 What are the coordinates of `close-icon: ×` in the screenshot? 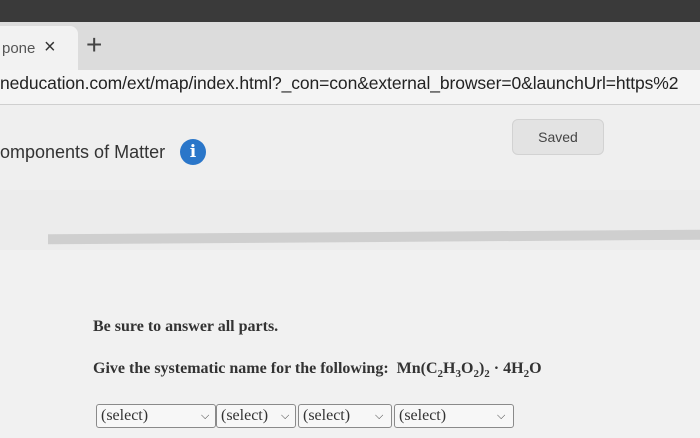 It's located at (50, 47).